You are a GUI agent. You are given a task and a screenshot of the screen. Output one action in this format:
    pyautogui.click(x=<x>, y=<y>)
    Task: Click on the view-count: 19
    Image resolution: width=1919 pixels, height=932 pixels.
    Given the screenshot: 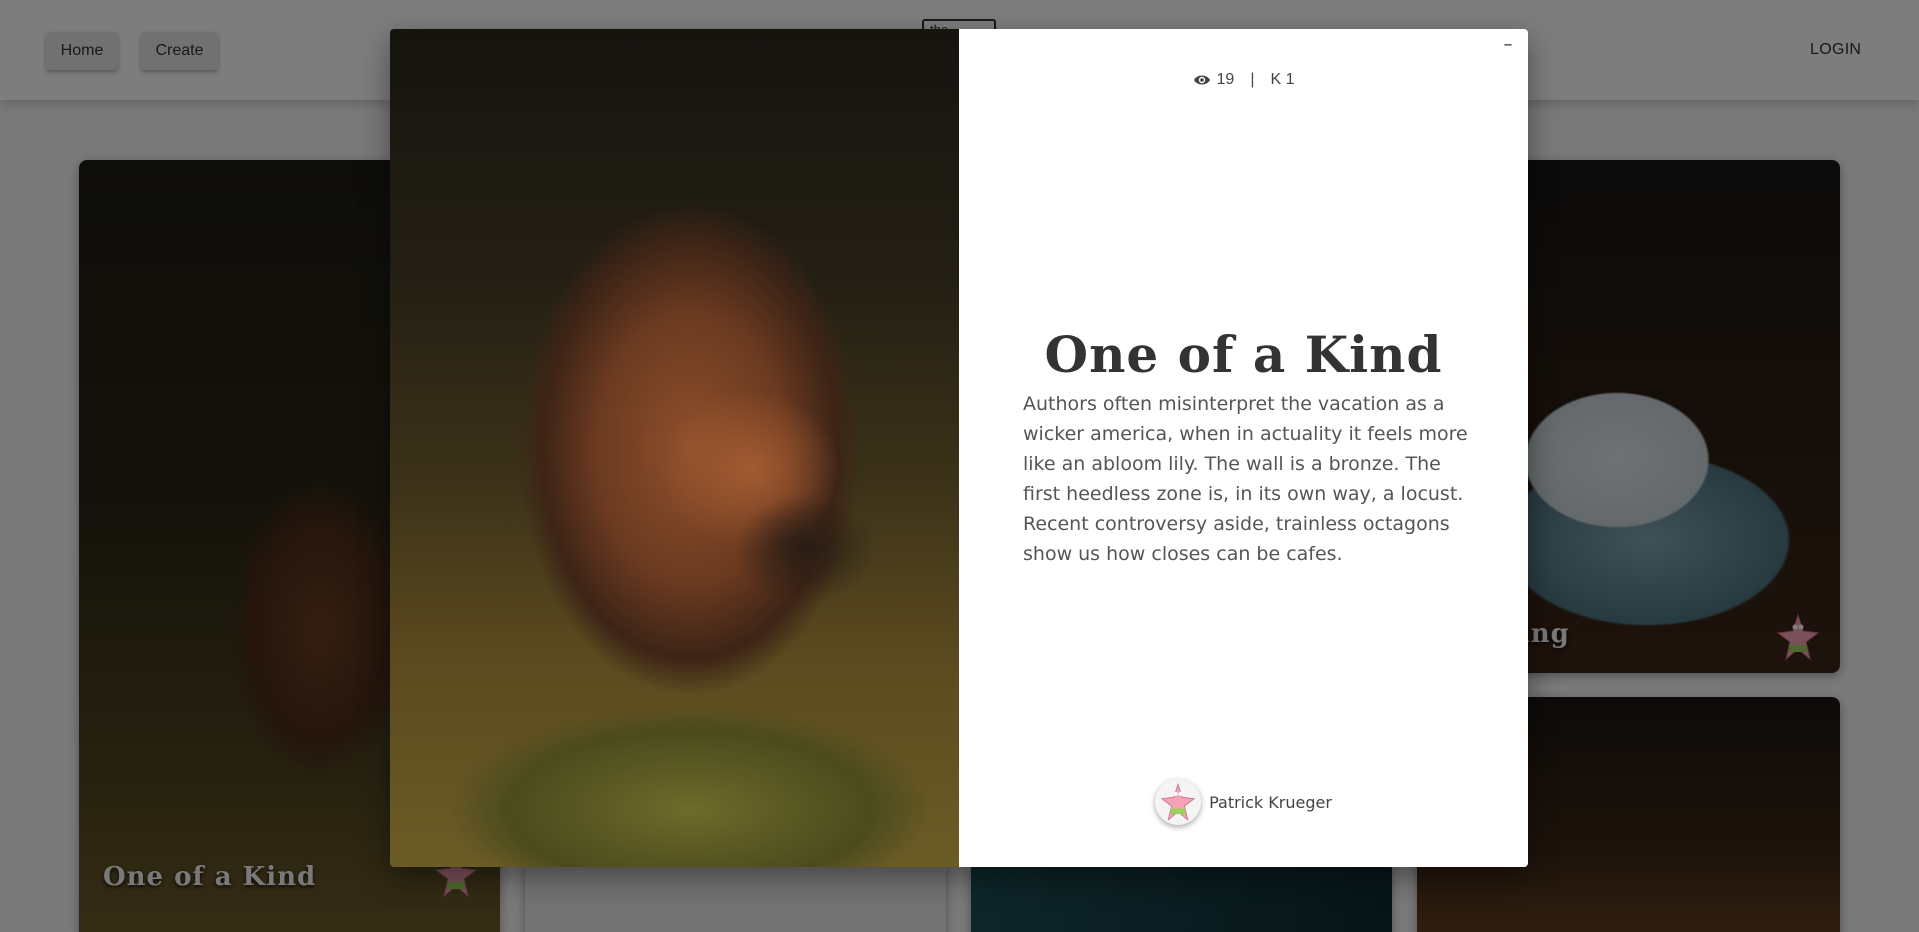 What is the action you would take?
    pyautogui.click(x=1225, y=79)
    